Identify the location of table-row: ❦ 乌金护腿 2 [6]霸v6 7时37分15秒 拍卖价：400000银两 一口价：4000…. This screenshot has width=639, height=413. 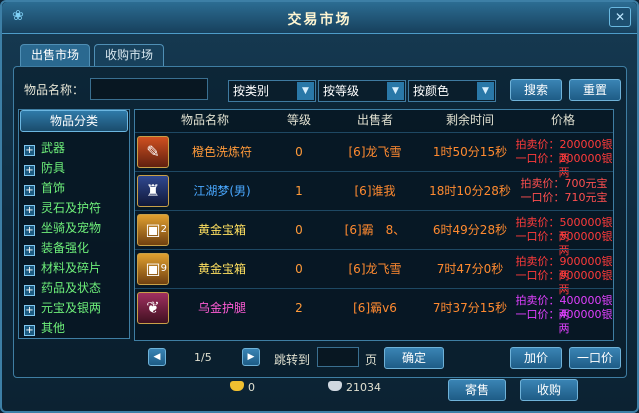
(374, 311).